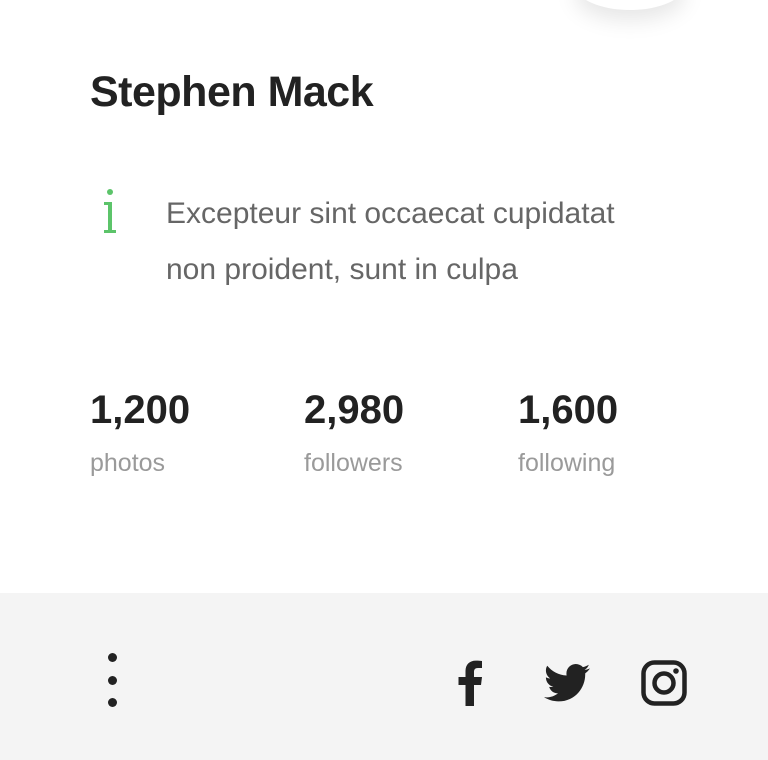  What do you see at coordinates (390, 213) in the screenshot?
I see `bio-line: Excepteur sint occaecat cupidatat` at bounding box center [390, 213].